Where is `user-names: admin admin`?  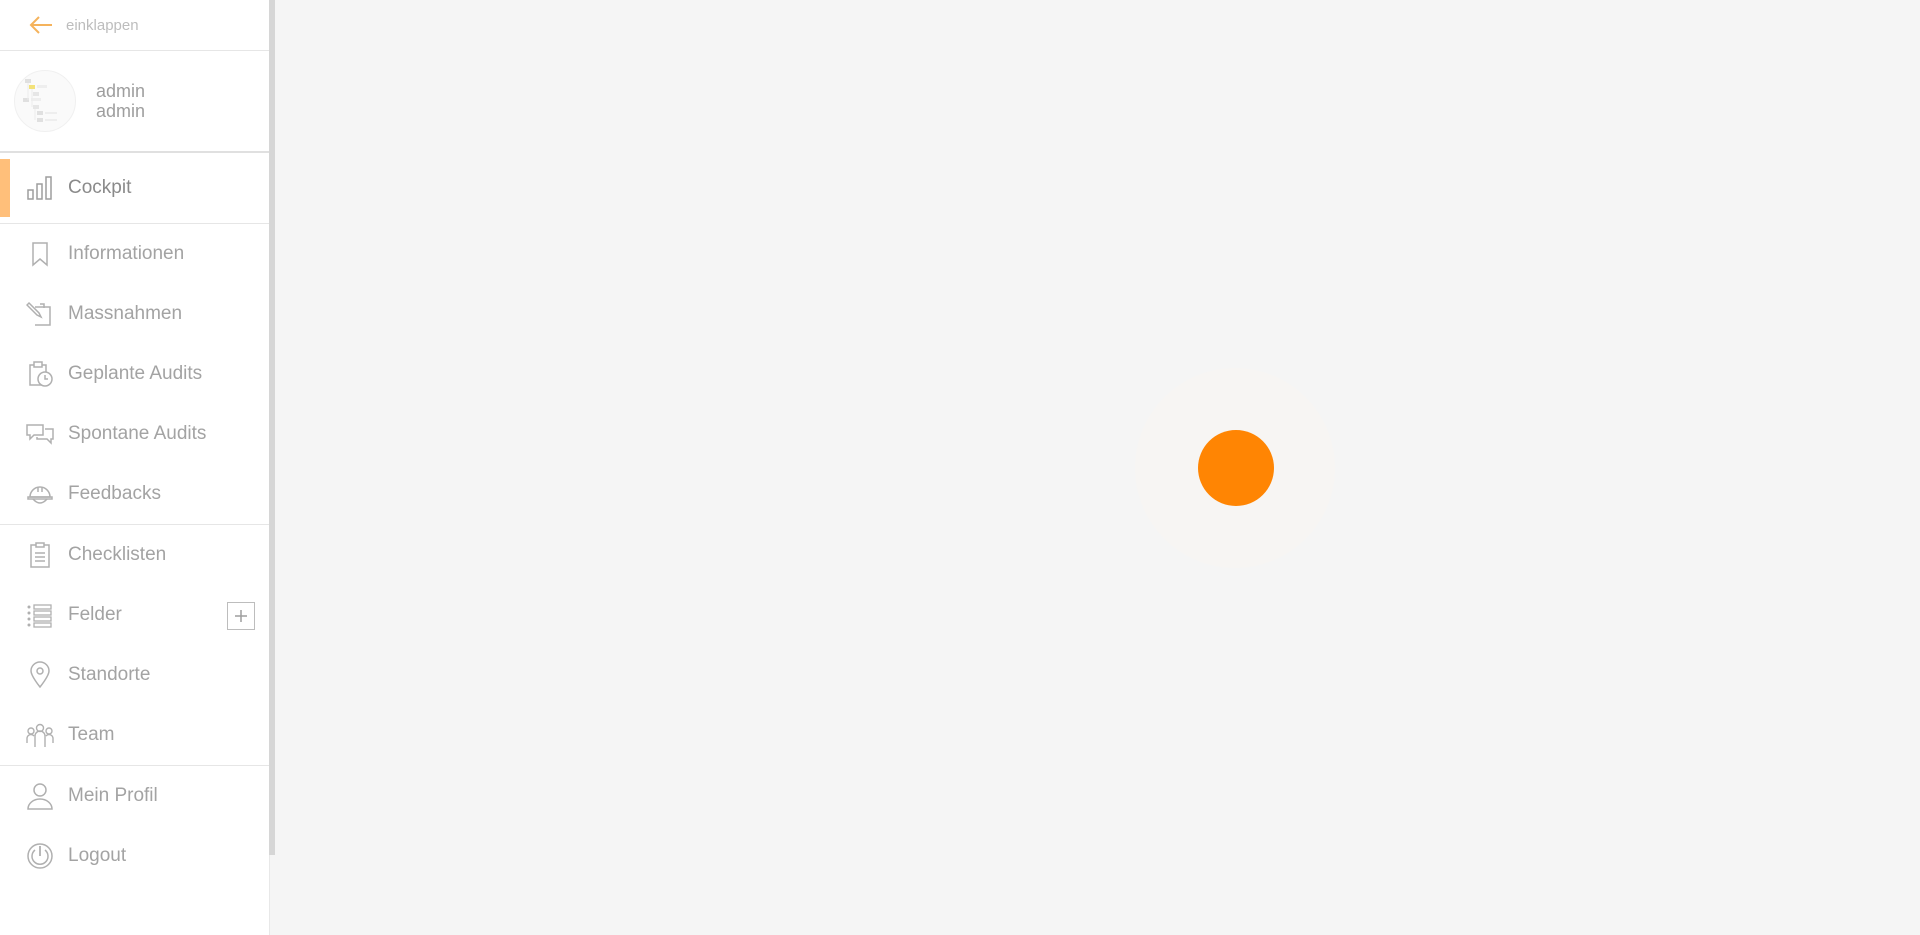 user-names: admin admin is located at coordinates (120, 101).